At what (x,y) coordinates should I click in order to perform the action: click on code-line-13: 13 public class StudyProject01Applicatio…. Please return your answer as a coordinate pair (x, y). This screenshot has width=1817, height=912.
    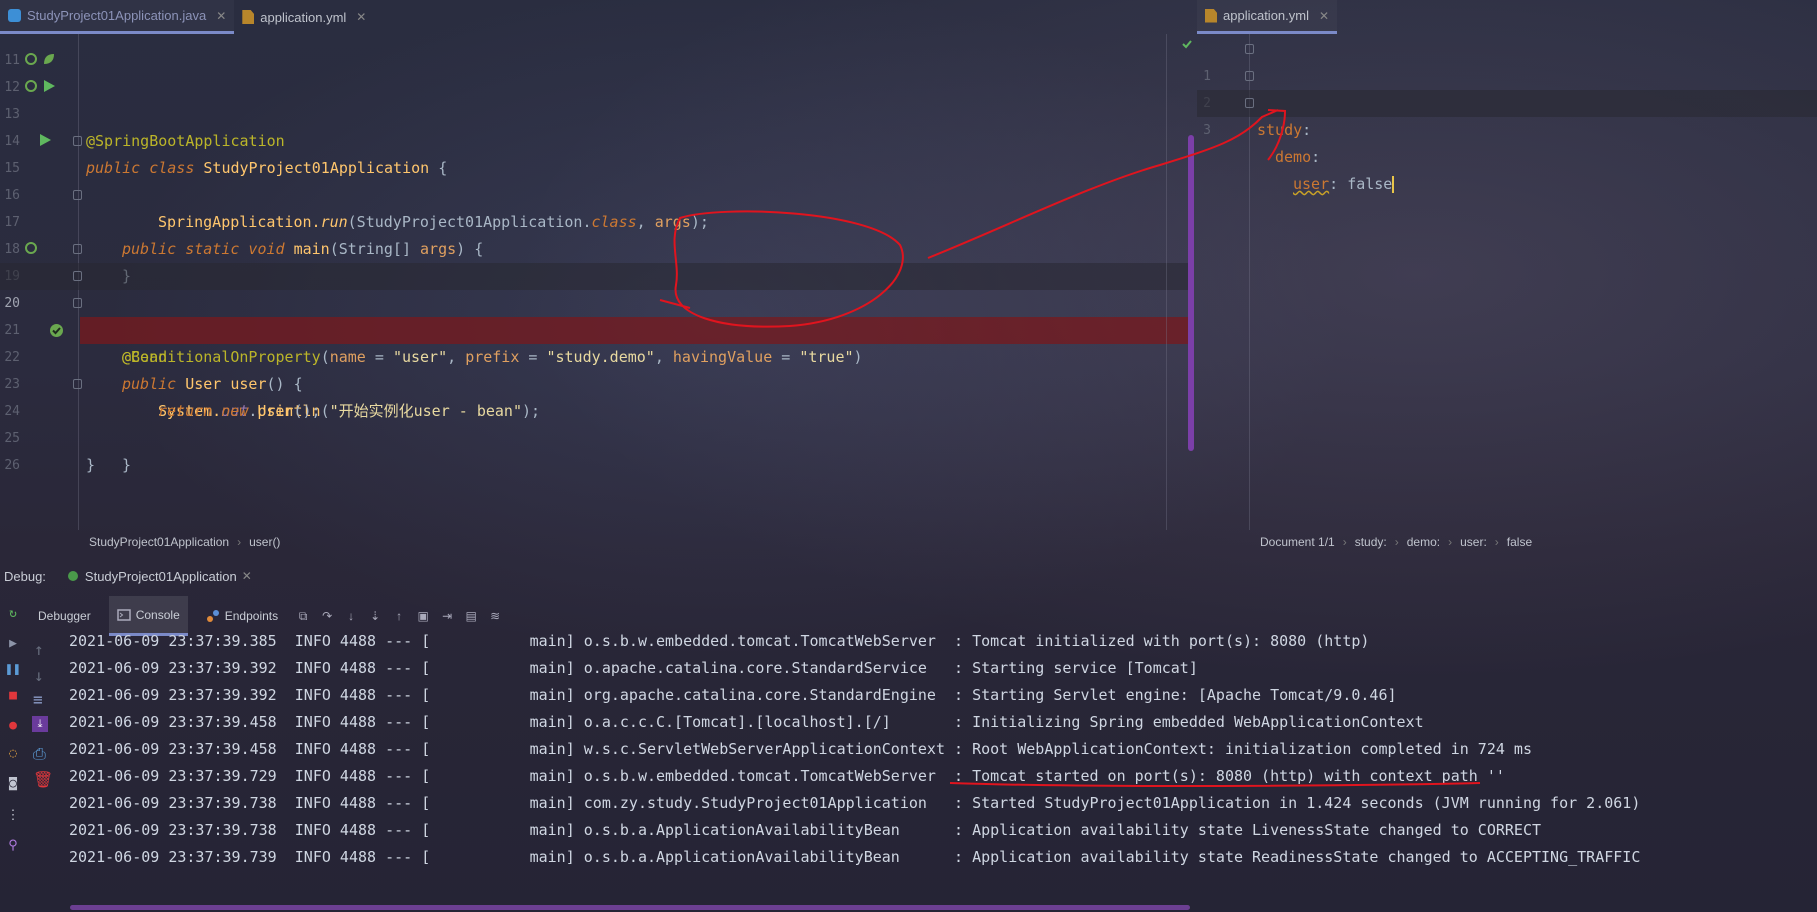
    Looking at the image, I should click on (595, 125).